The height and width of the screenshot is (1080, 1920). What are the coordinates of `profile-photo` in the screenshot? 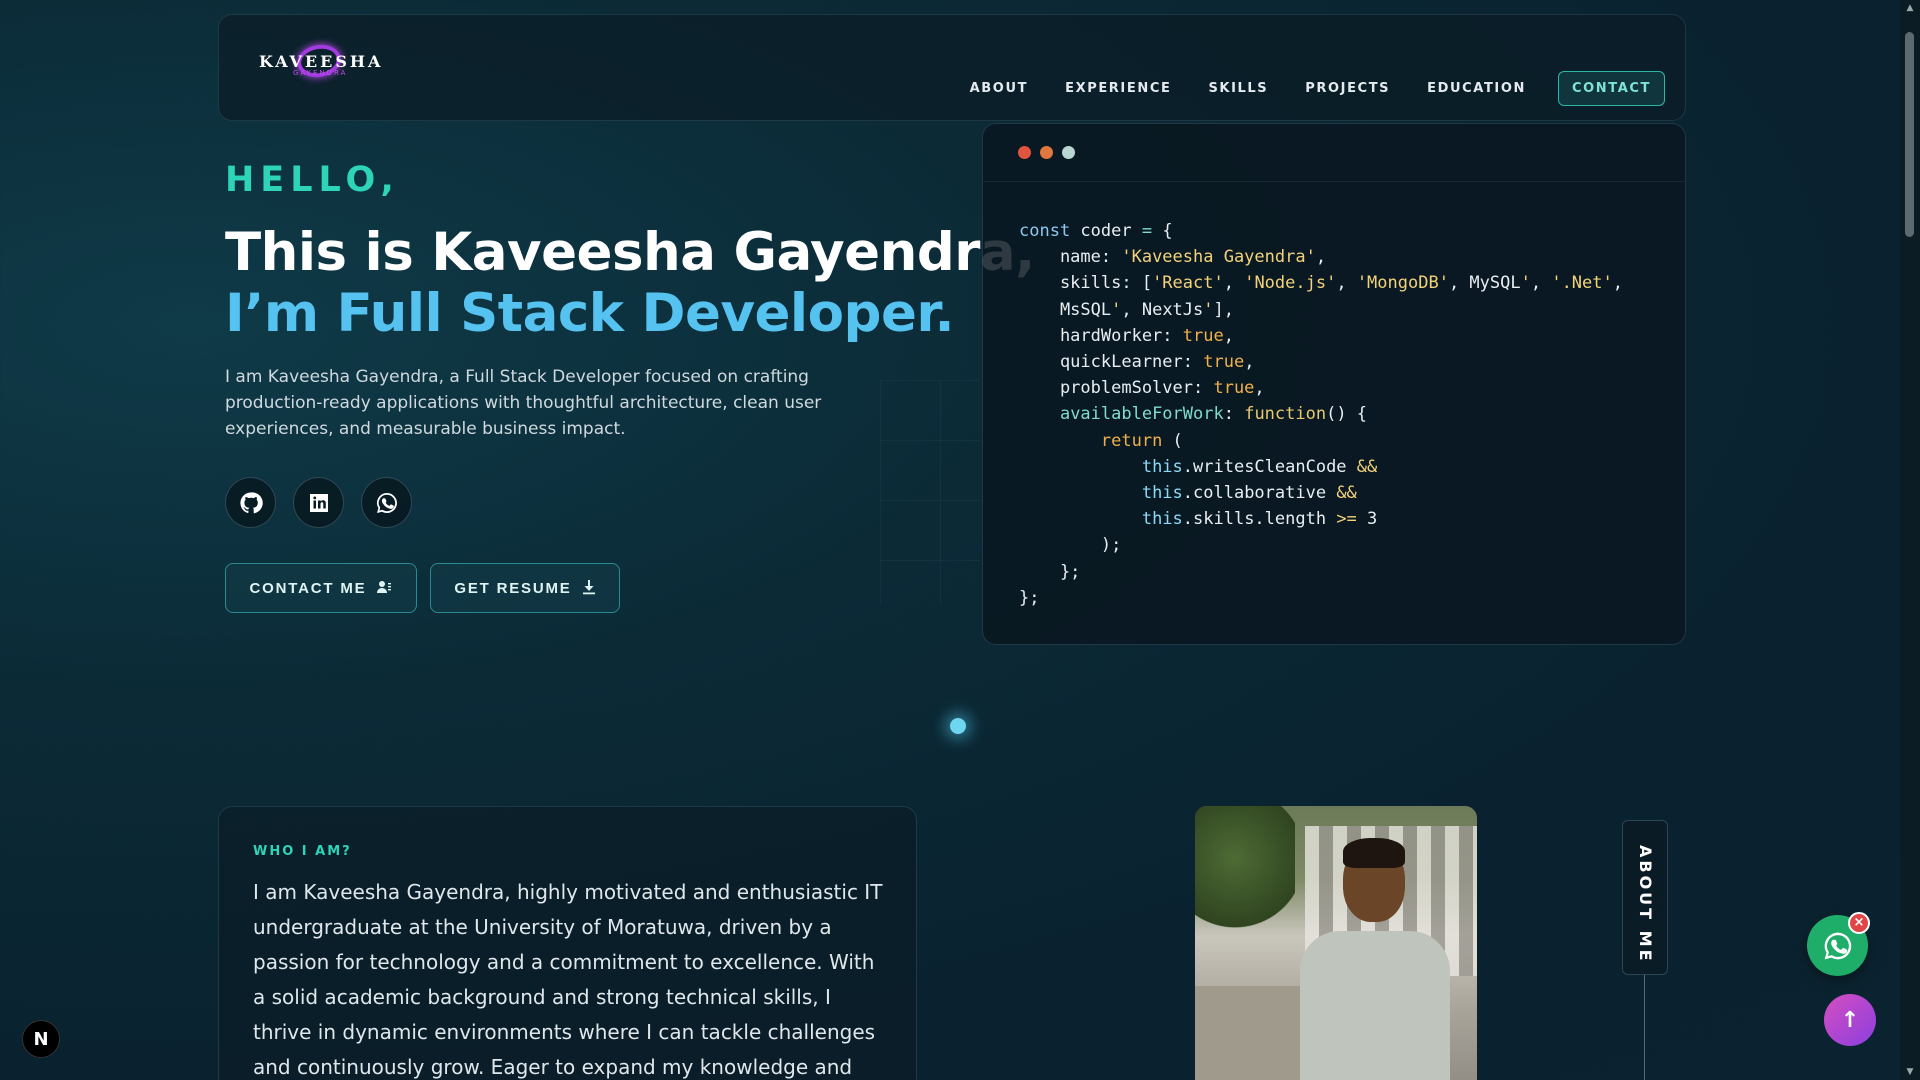 It's located at (1336, 943).